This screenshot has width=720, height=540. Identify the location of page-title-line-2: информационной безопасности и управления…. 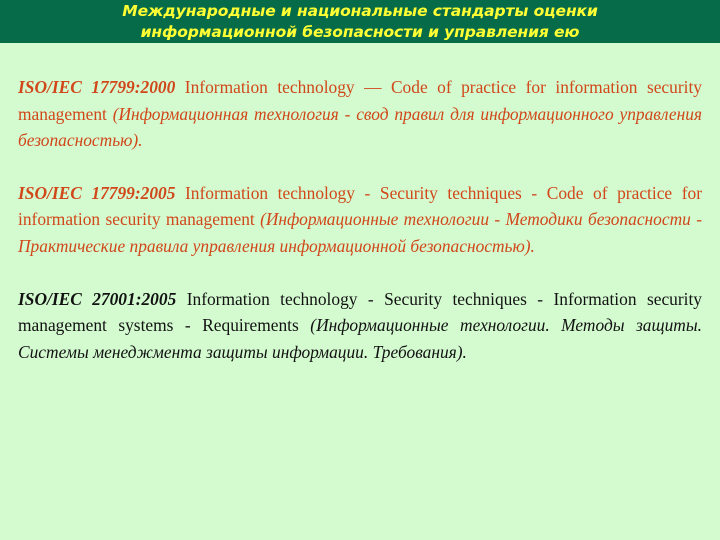
(360, 32).